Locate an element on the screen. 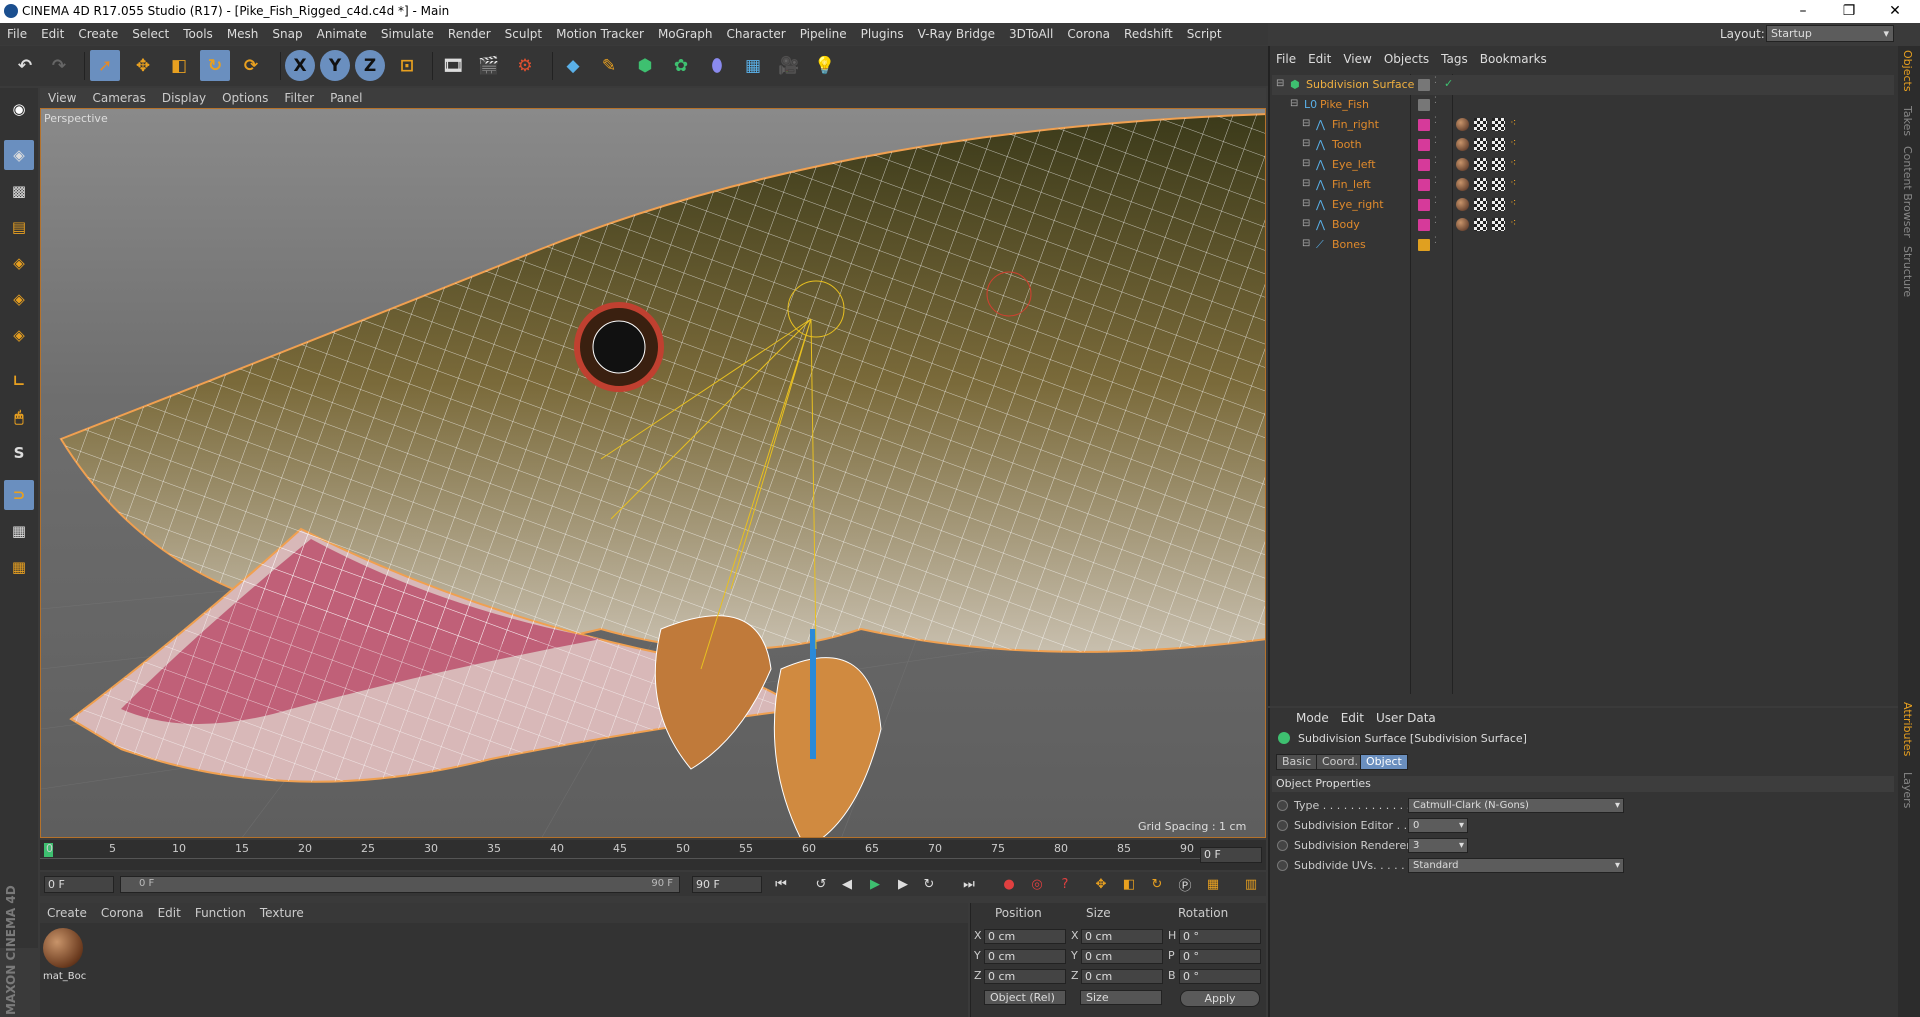  solo-mode-icon: S is located at coordinates (19, 453).